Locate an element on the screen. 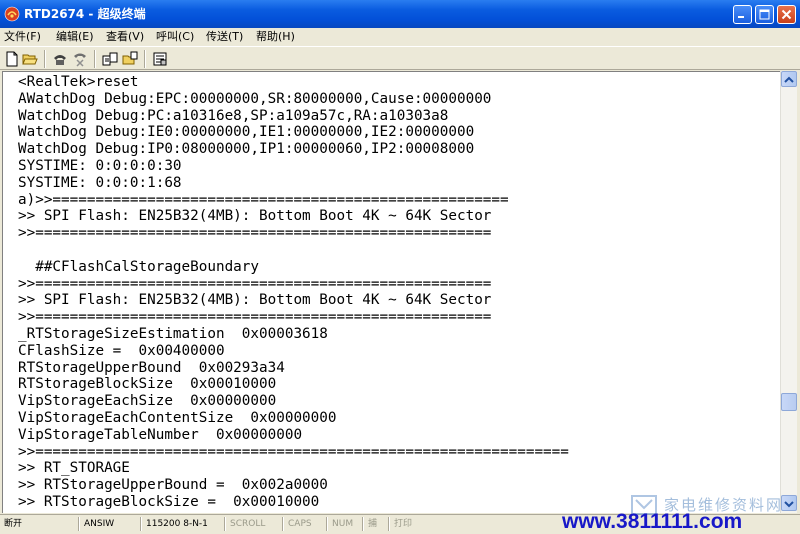  terminal-line: VipStorageTableNumber 0x00000000 is located at coordinates (160, 434).